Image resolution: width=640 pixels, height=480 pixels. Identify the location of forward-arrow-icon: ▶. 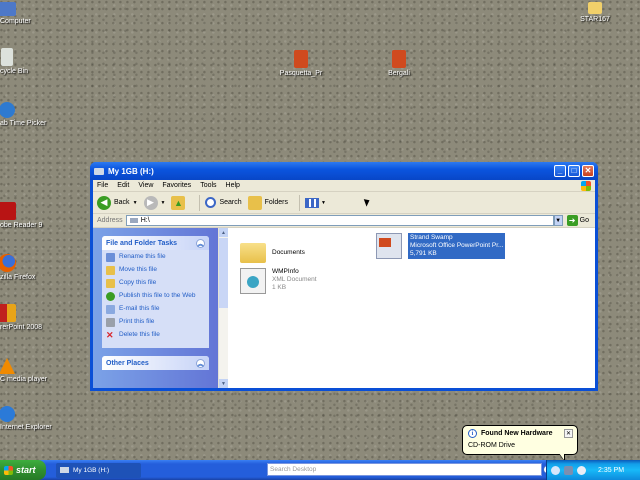
(150, 202).